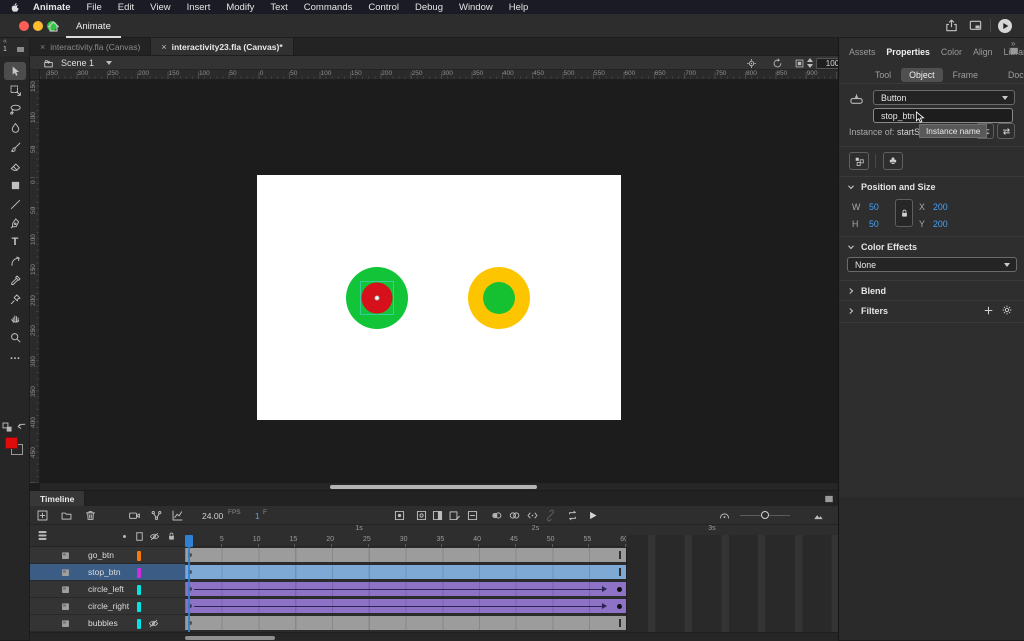  What do you see at coordinates (874, 207) in the screenshot?
I see `w-value: 50` at bounding box center [874, 207].